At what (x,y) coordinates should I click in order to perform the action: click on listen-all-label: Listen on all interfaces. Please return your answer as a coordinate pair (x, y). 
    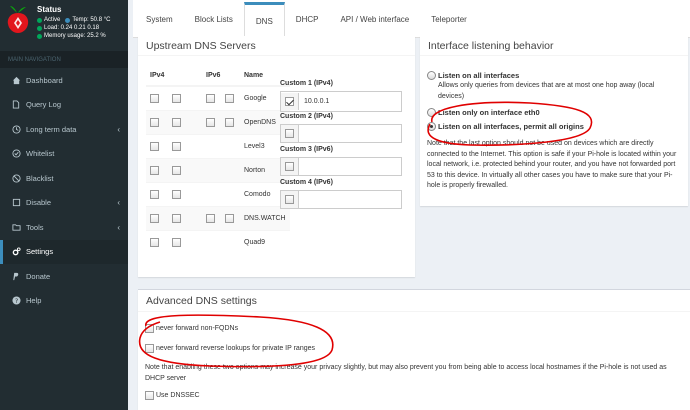
    Looking at the image, I should click on (479, 75).